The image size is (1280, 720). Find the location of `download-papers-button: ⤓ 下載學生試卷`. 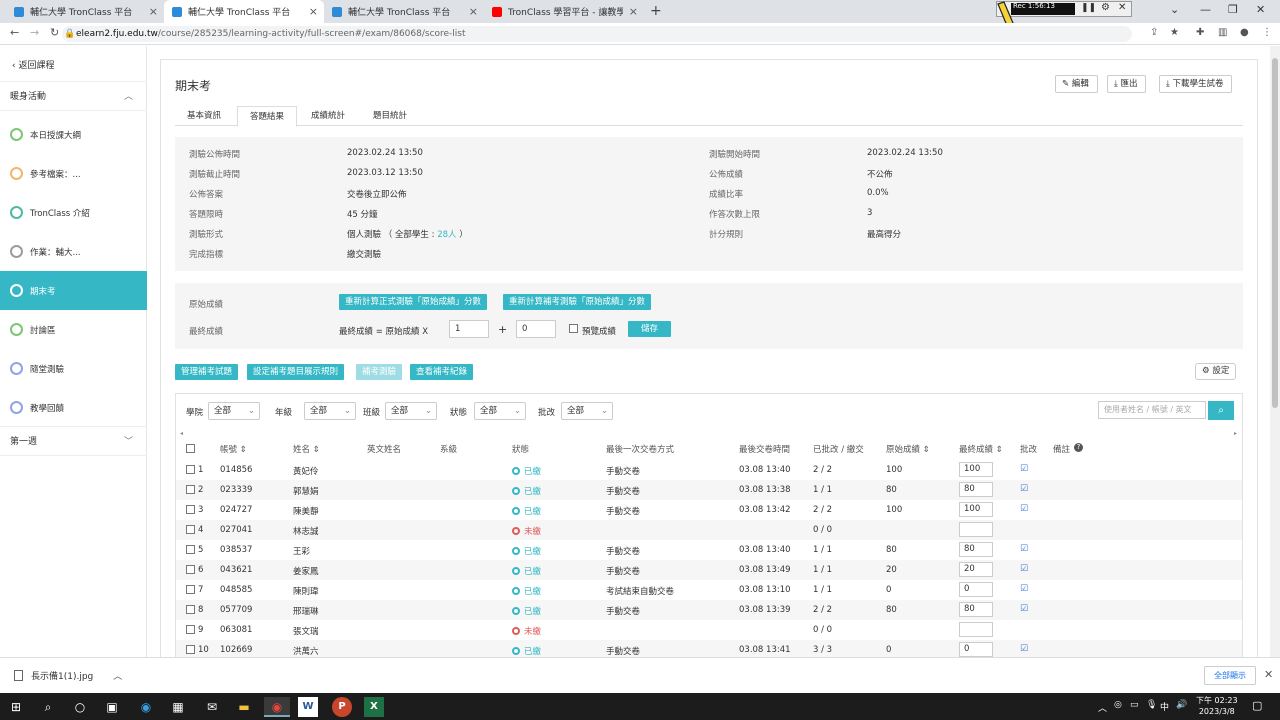

download-papers-button: ⤓ 下載學生試卷 is located at coordinates (1196, 84).